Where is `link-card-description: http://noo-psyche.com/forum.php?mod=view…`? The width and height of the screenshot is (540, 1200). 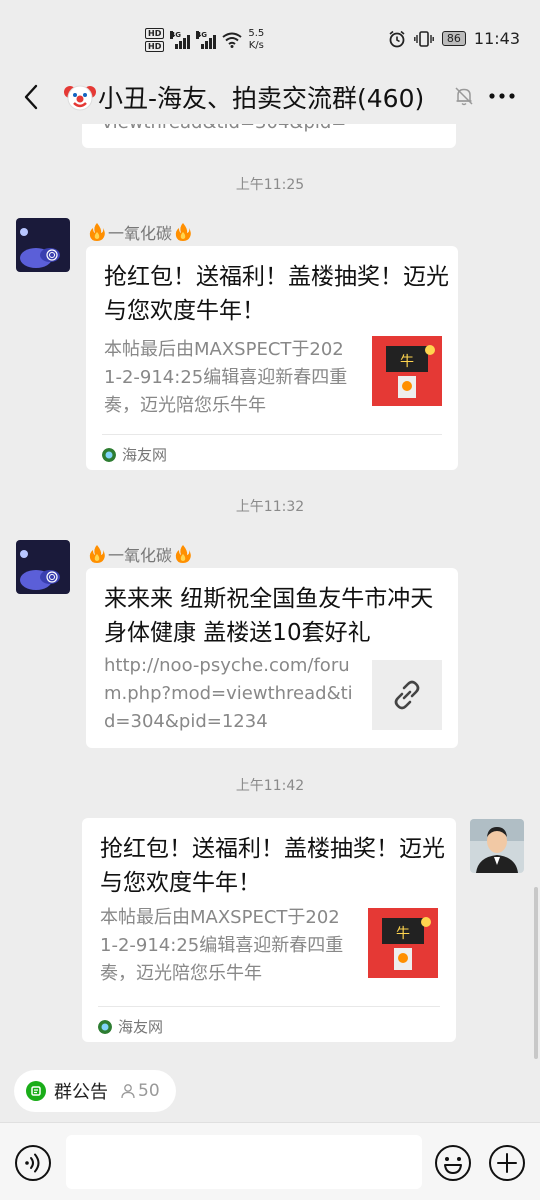
link-card-description: http://noo-psyche.com/forum.php?mod=view… is located at coordinates (228, 693).